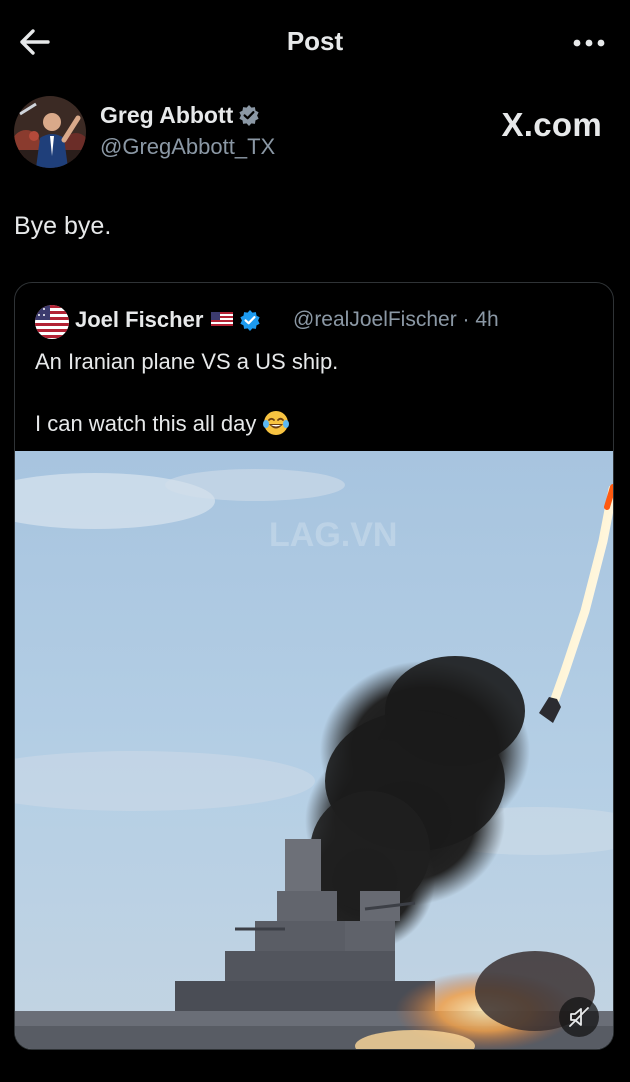  What do you see at coordinates (314, 136) in the screenshot?
I see `post-author: Greg Abbott @GregAbbott_TX X.com` at bounding box center [314, 136].